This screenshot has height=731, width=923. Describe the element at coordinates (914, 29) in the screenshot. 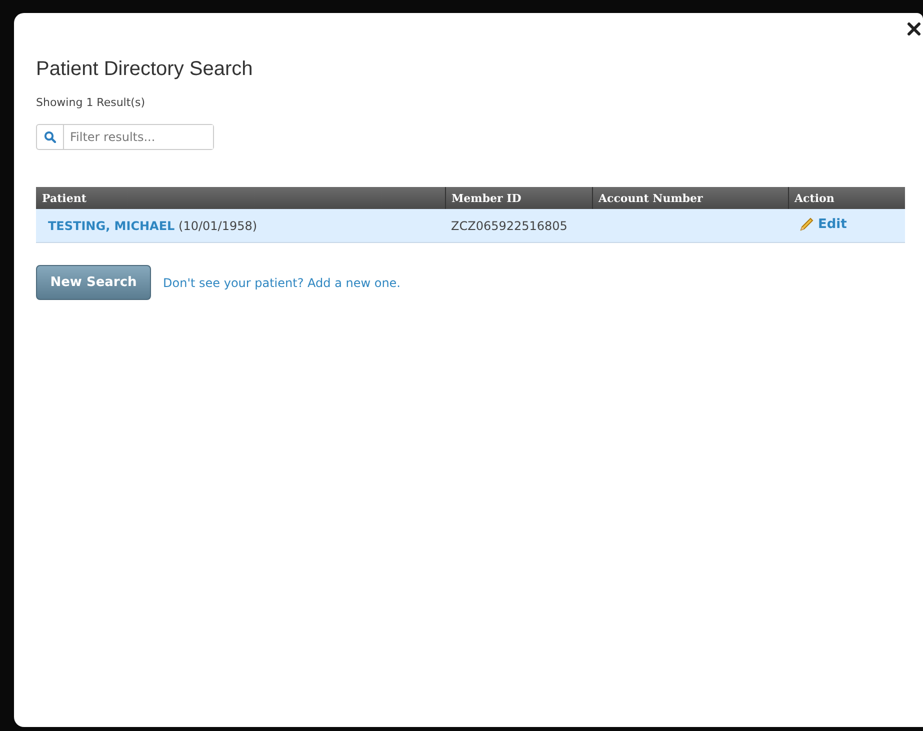

I see `close-icon` at that location.